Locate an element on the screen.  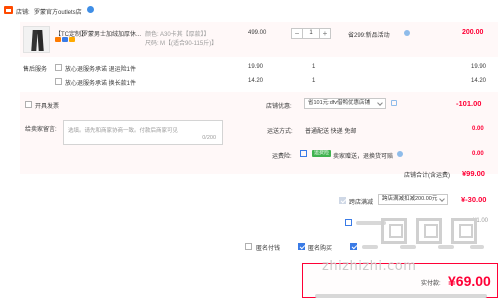
watermark-text: zhizhizhi.com is located at coordinates (369, 266).